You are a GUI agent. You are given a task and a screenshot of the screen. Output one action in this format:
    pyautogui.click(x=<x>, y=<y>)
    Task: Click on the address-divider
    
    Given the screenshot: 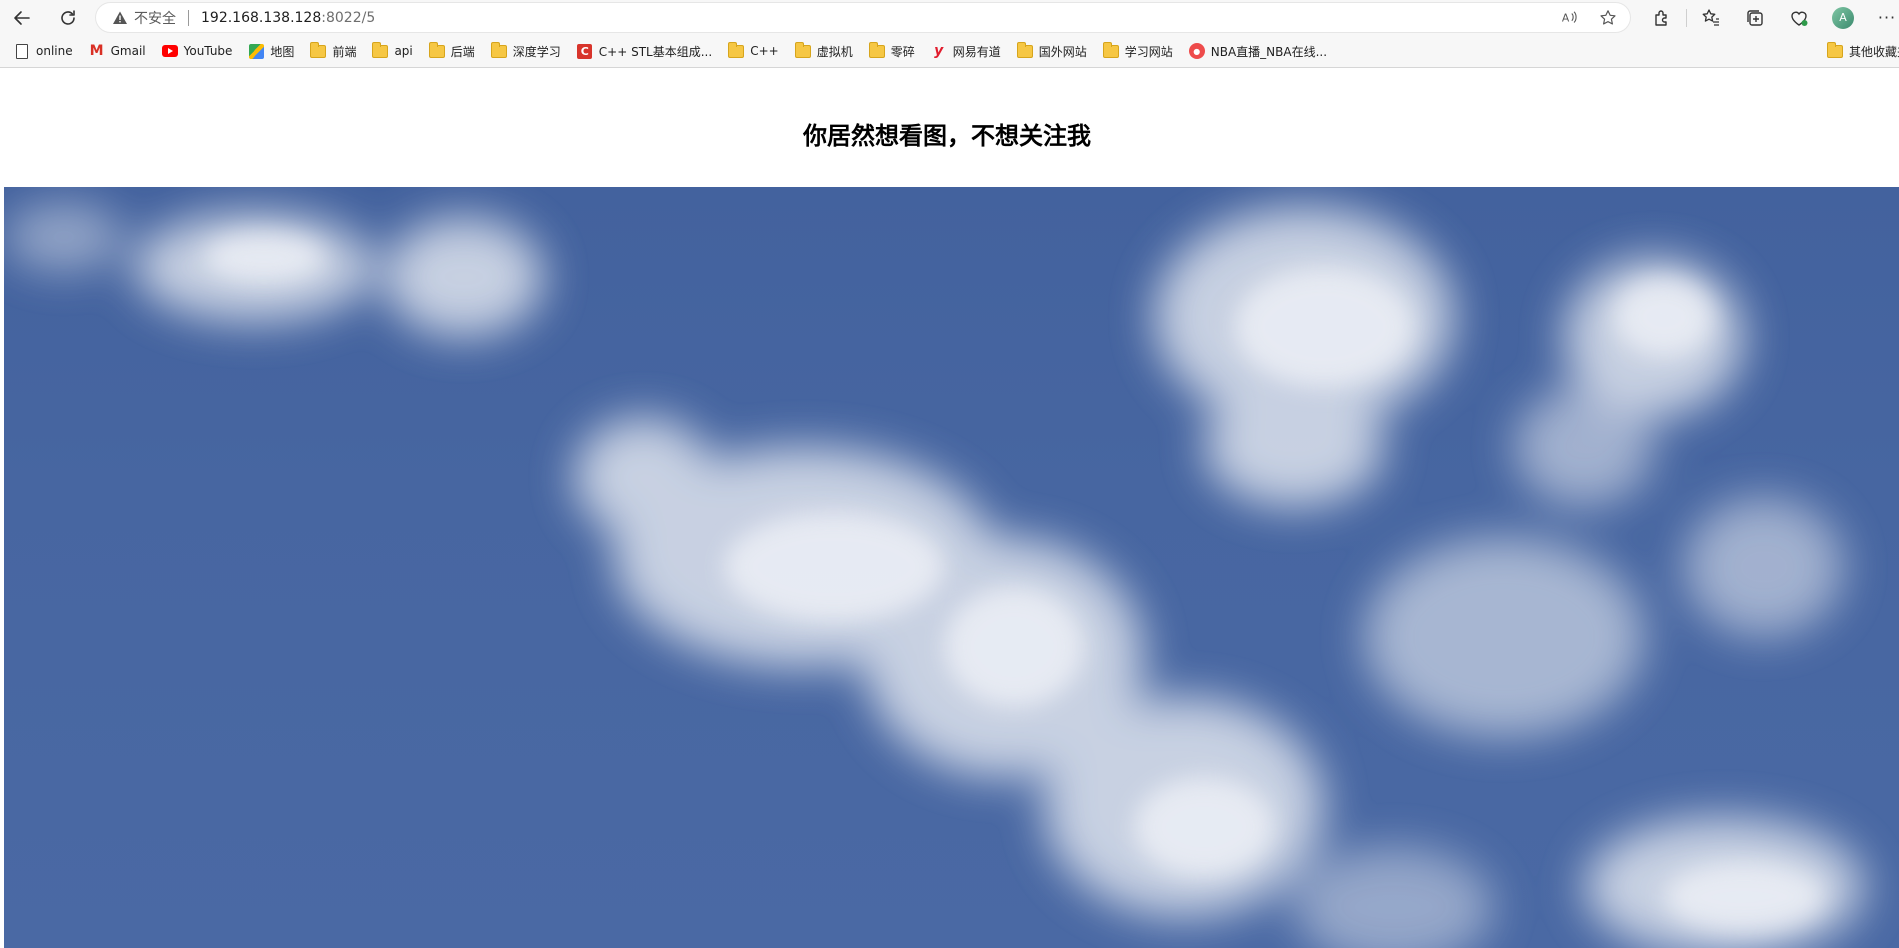 What is the action you would take?
    pyautogui.click(x=188, y=17)
    